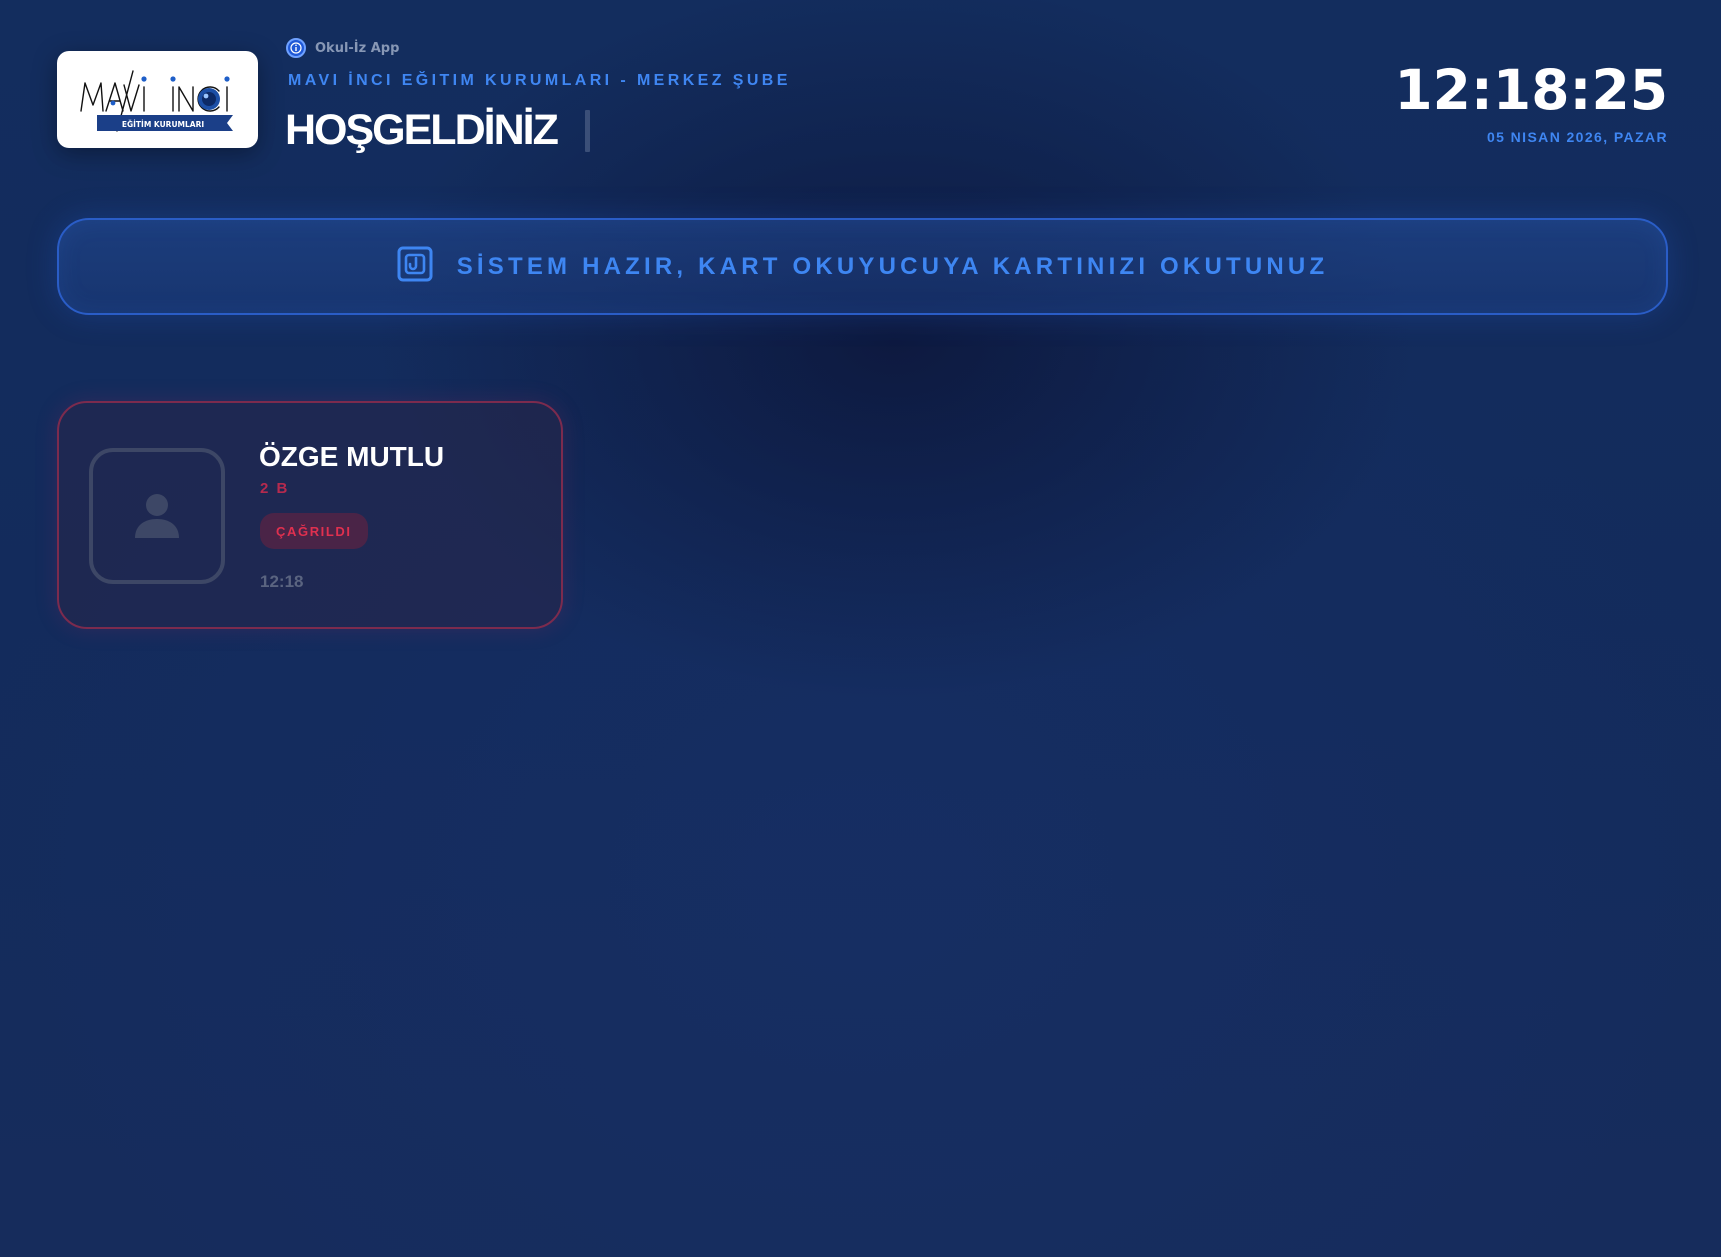 This screenshot has height=1257, width=1721. What do you see at coordinates (314, 531) in the screenshot?
I see `status-badge: ÇAĞRILDI` at bounding box center [314, 531].